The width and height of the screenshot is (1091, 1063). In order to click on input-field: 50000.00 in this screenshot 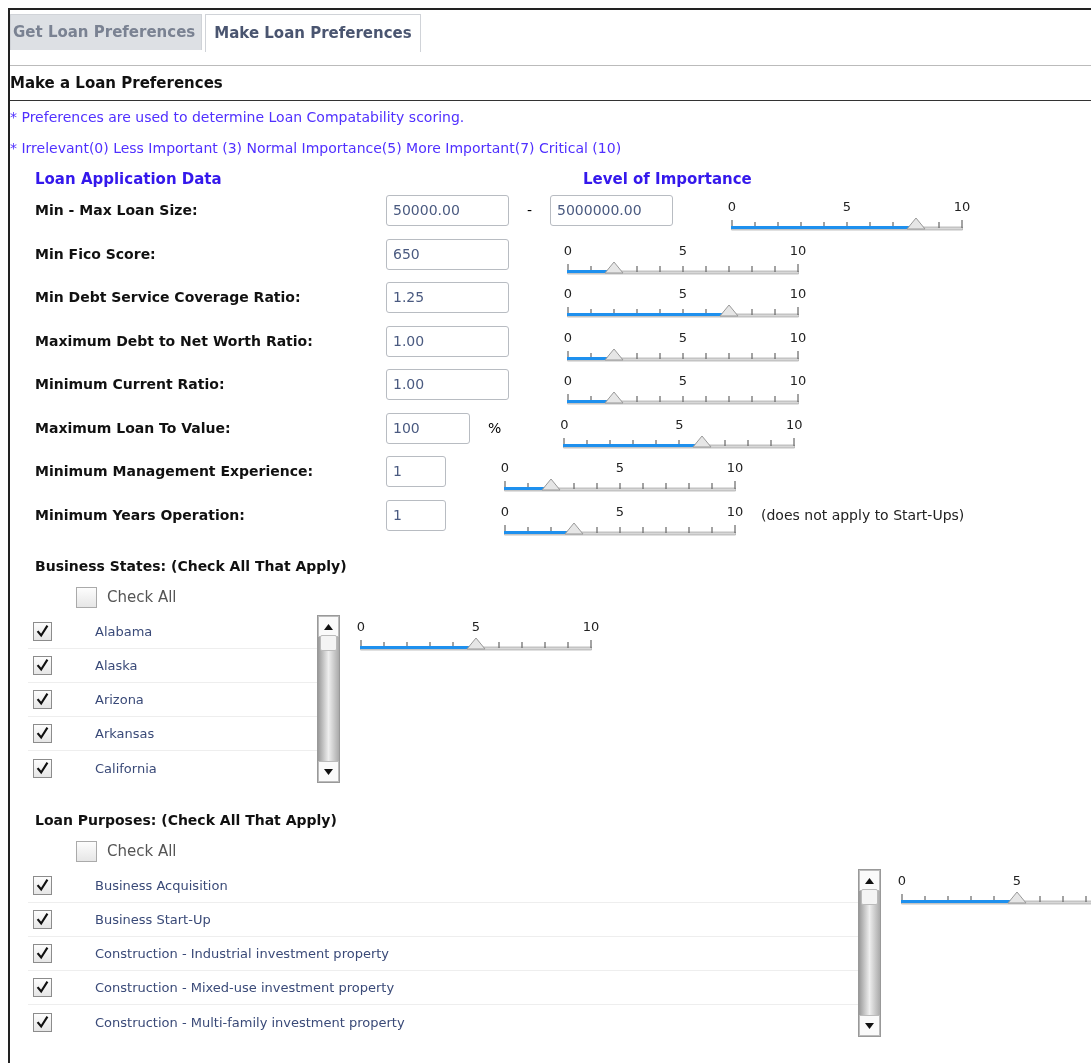, I will do `click(447, 210)`.